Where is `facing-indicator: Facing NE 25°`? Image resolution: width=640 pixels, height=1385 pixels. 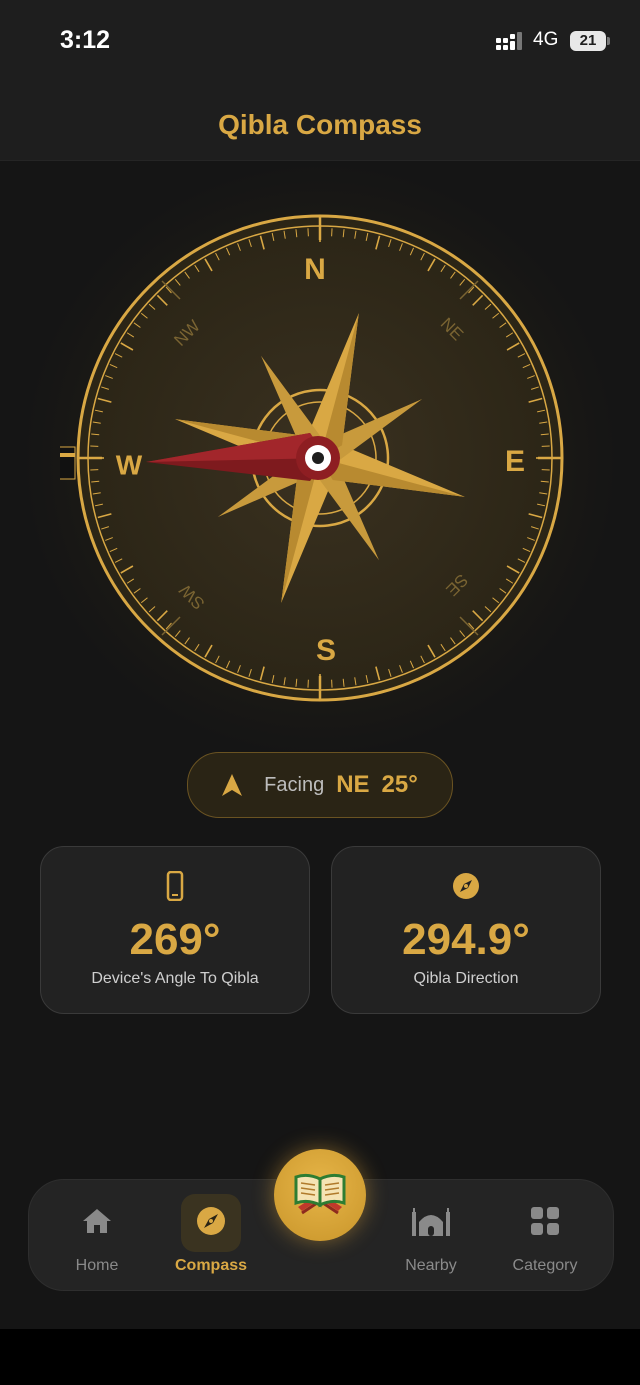
facing-indicator: Facing NE 25° is located at coordinates (320, 785).